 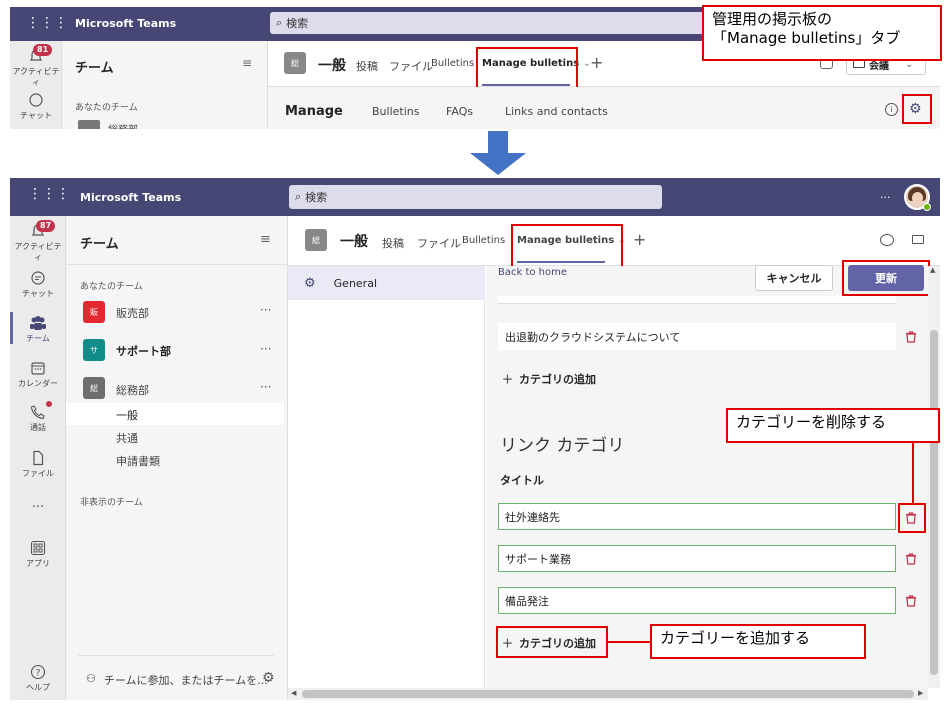 I want to click on file-icon, so click(x=38, y=458).